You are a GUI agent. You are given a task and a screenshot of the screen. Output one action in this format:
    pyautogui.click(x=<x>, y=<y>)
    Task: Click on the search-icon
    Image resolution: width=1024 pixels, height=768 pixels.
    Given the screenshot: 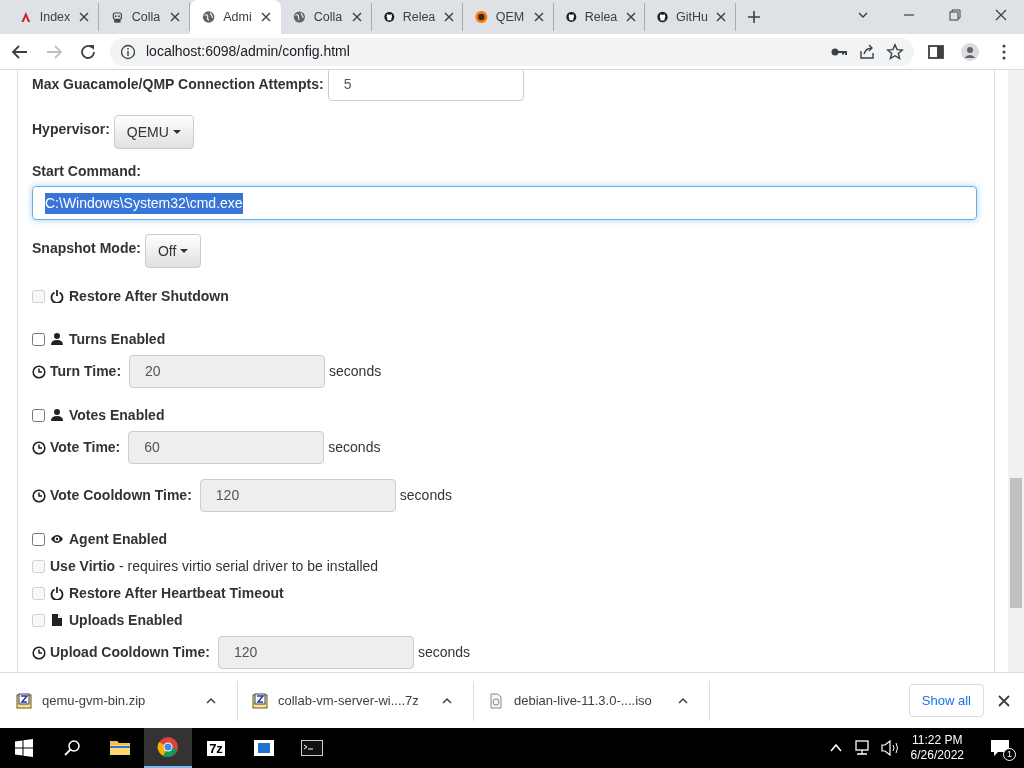 What is the action you would take?
    pyautogui.click(x=72, y=748)
    